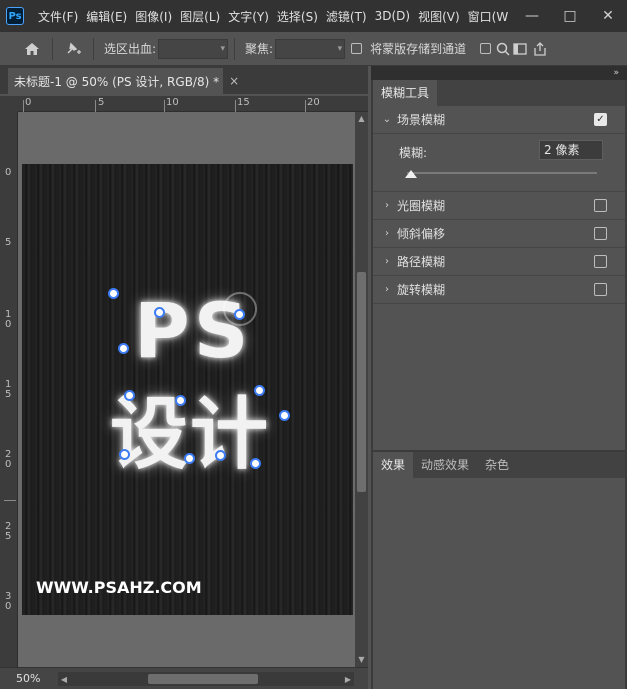 The image size is (627, 689). What do you see at coordinates (393, 465) in the screenshot?
I see `tab-effects: 效果` at bounding box center [393, 465].